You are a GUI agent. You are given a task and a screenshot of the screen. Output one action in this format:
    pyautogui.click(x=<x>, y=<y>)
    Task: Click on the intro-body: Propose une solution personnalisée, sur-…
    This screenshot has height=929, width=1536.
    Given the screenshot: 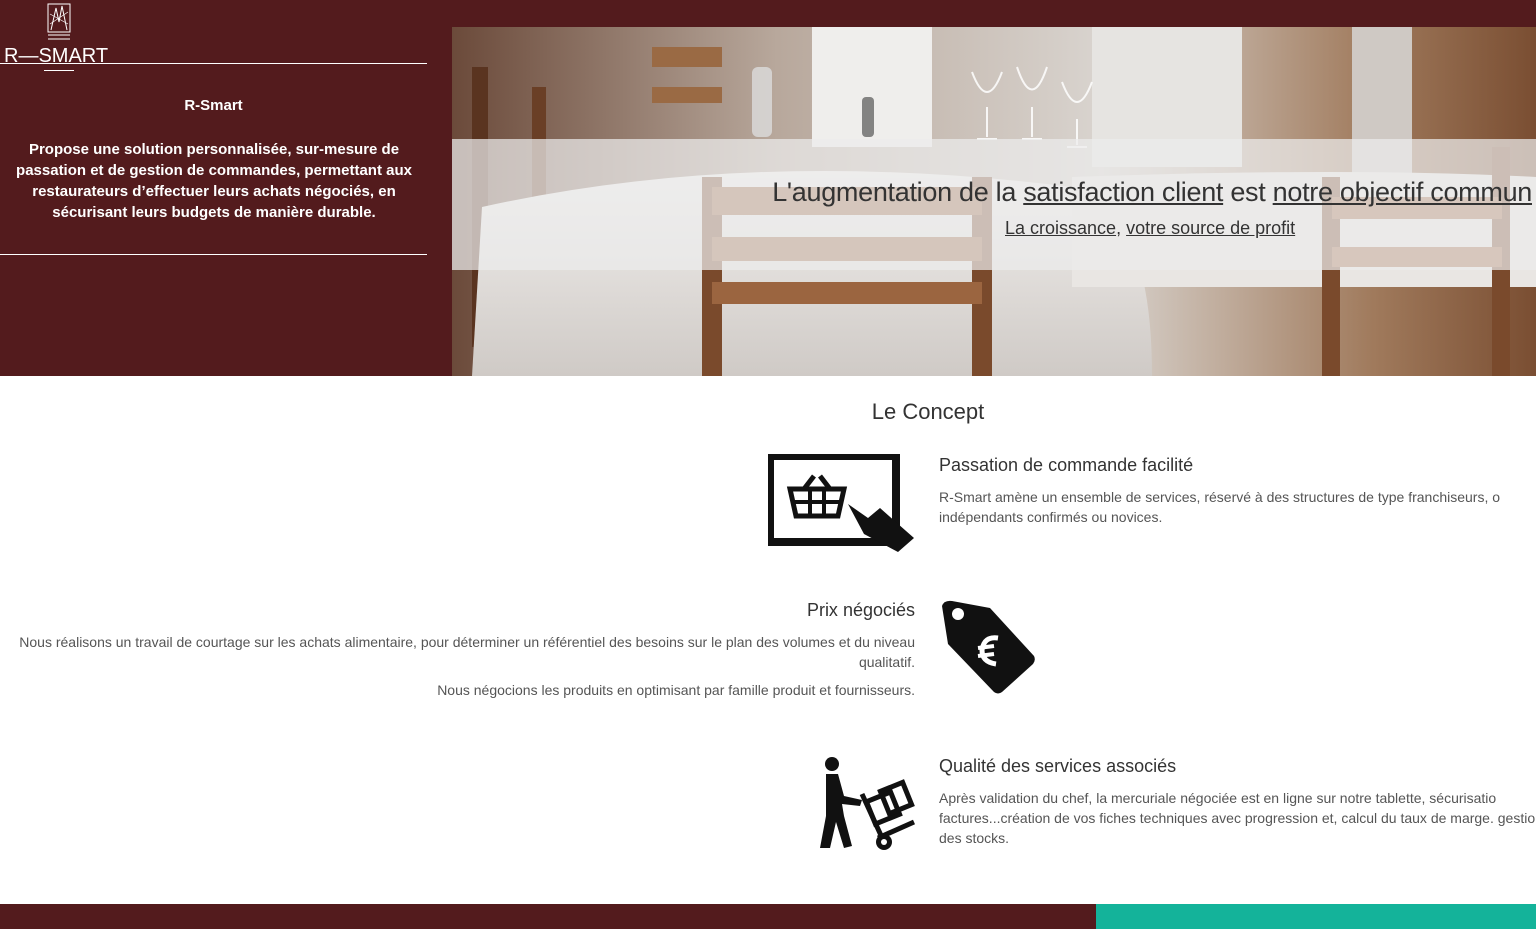 What is the action you would take?
    pyautogui.click(x=214, y=181)
    